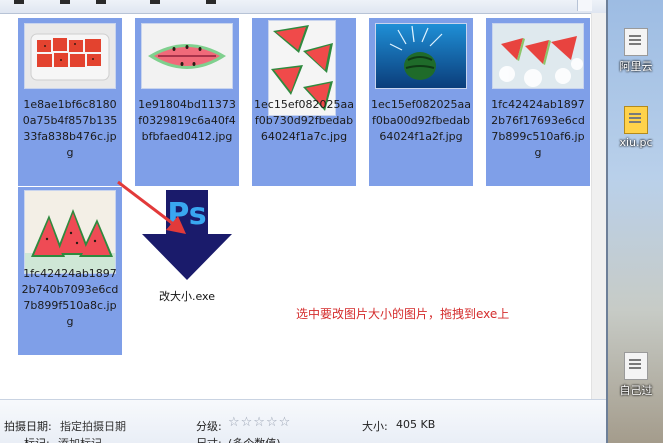  I want to click on watermelon-wedges-icon, so click(70, 232).